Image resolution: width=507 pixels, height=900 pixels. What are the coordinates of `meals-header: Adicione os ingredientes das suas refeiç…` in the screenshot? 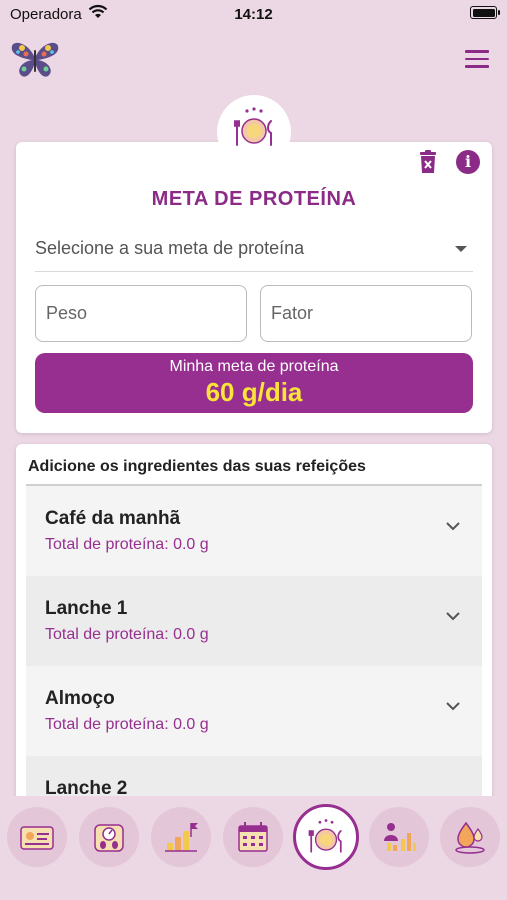 It's located at (197, 466).